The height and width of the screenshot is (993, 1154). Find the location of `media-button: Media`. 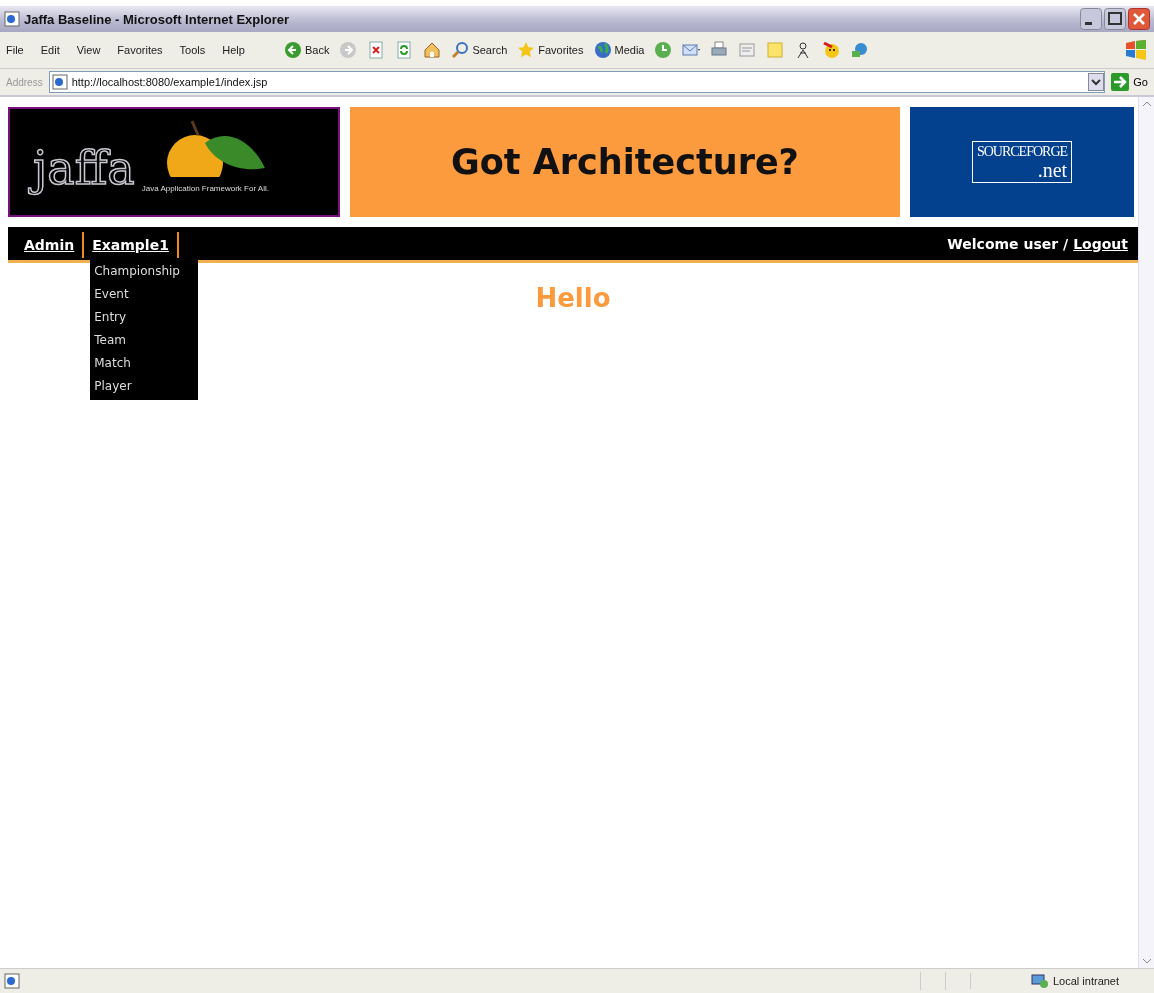

media-button: Media is located at coordinates (619, 50).